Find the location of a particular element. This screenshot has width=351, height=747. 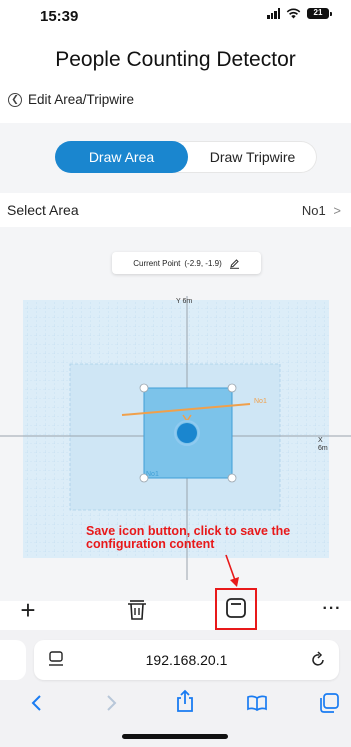

add-button: + is located at coordinates (28, 610).